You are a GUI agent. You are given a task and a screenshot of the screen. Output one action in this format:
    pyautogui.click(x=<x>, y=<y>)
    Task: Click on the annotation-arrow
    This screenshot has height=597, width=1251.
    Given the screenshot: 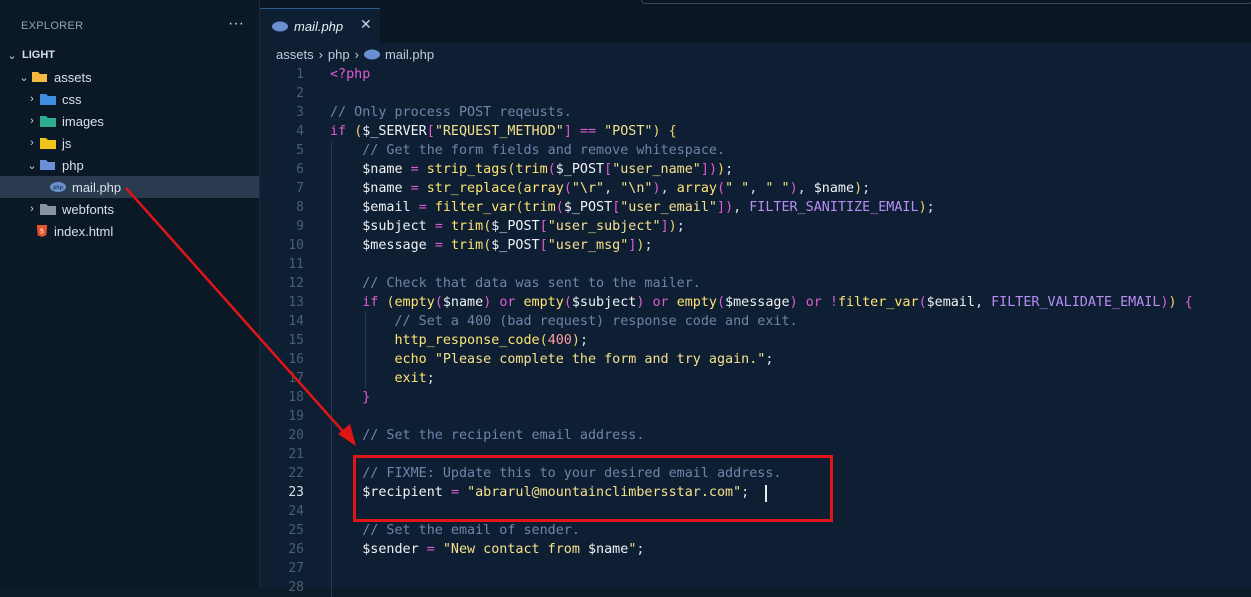 What is the action you would take?
    pyautogui.click(x=240, y=316)
    